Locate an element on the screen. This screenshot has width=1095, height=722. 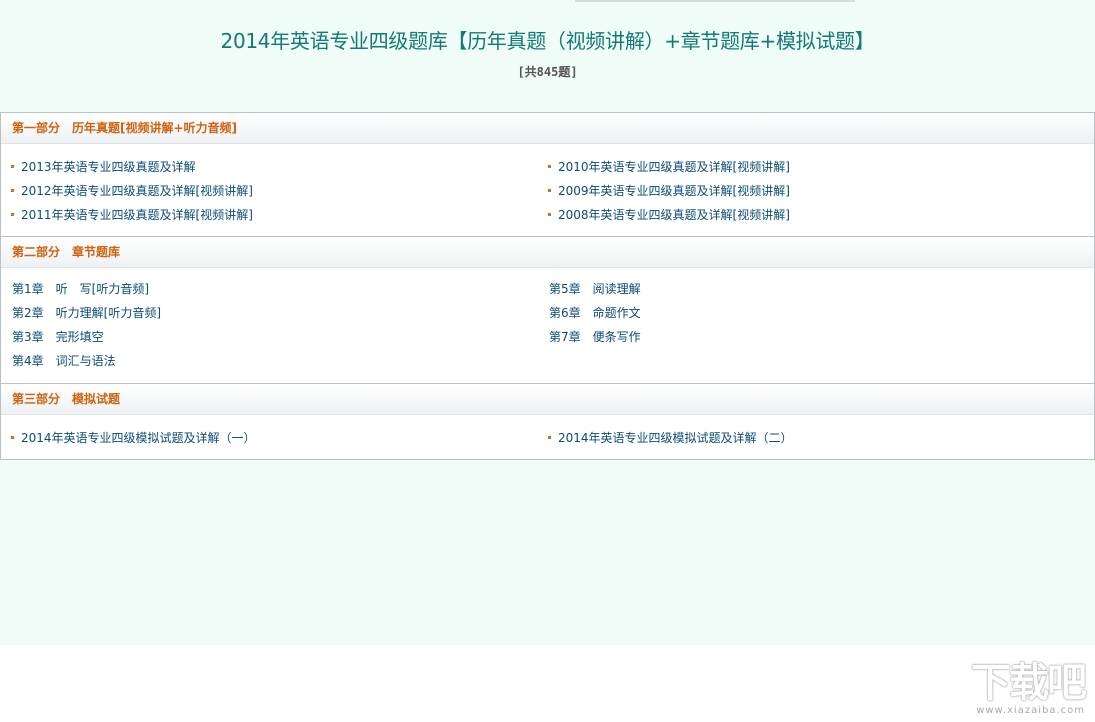
link-2012-exam: 2012年英语专业四级真题及详解[视频讲解] is located at coordinates (132, 191).